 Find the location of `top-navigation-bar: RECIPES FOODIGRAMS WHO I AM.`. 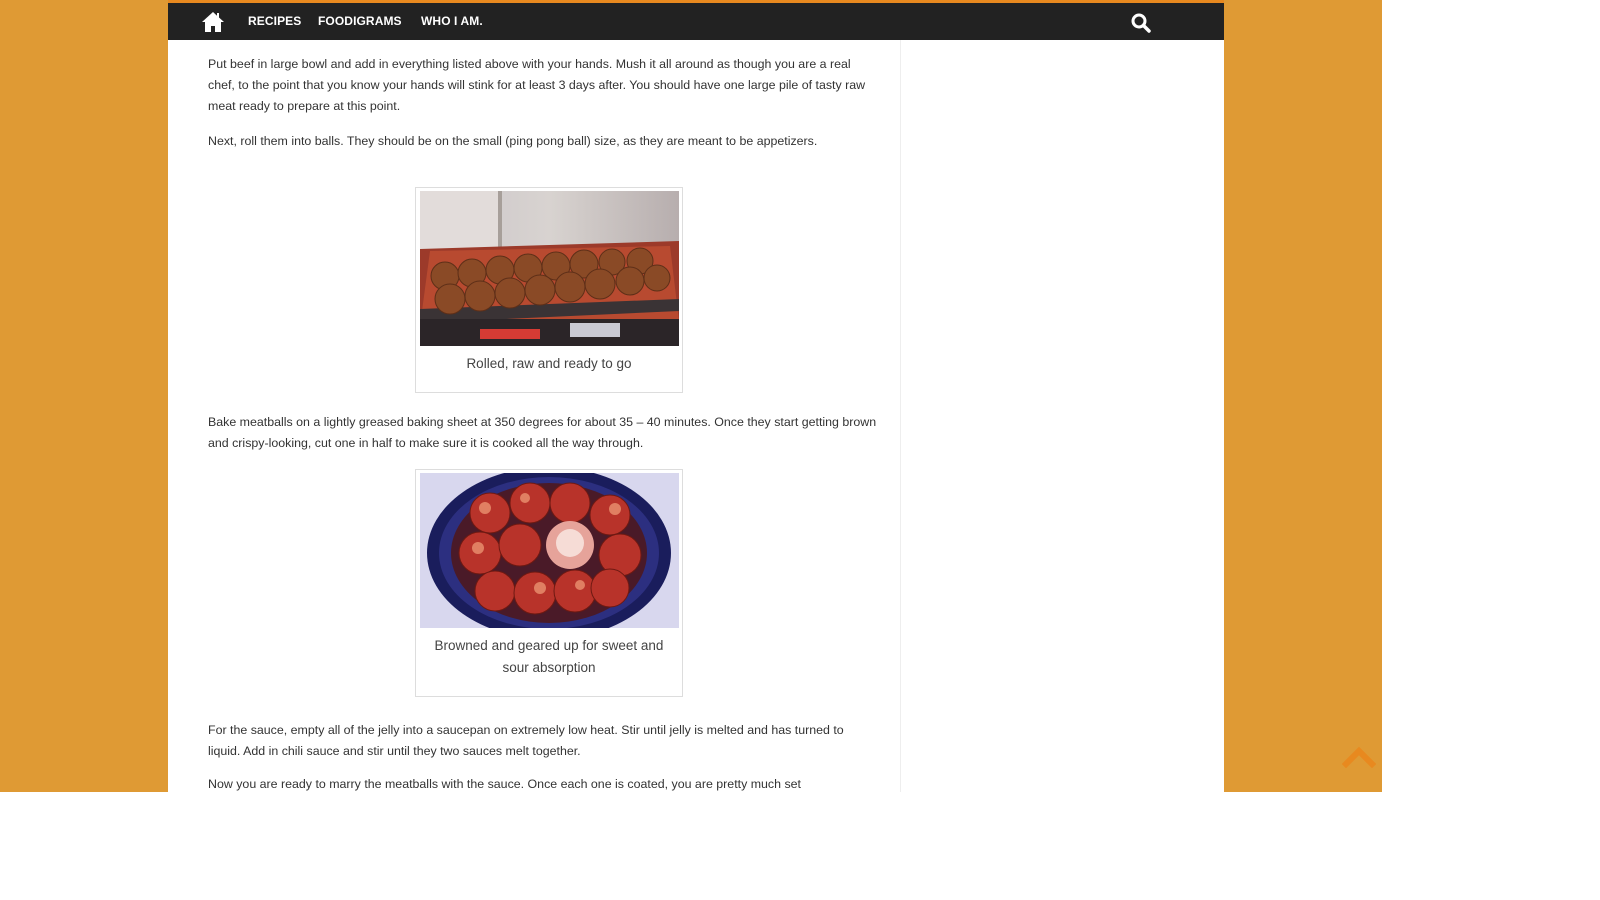

top-navigation-bar: RECIPES FOODIGRAMS WHO I AM. is located at coordinates (696, 20).